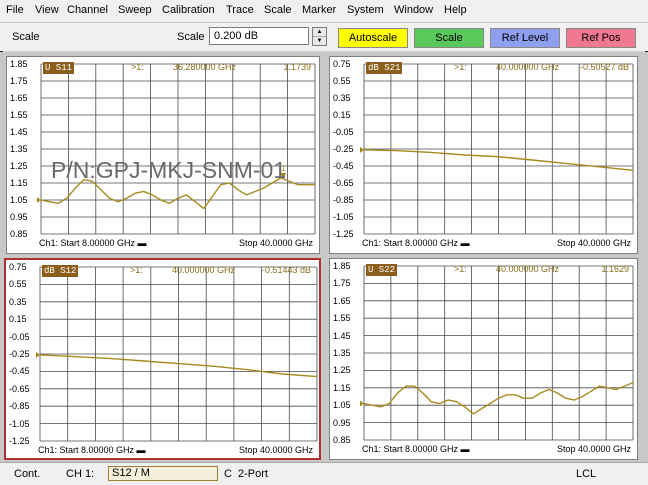 The height and width of the screenshot is (485, 648). What do you see at coordinates (228, 474) in the screenshot?
I see `cal-status: C` at bounding box center [228, 474].